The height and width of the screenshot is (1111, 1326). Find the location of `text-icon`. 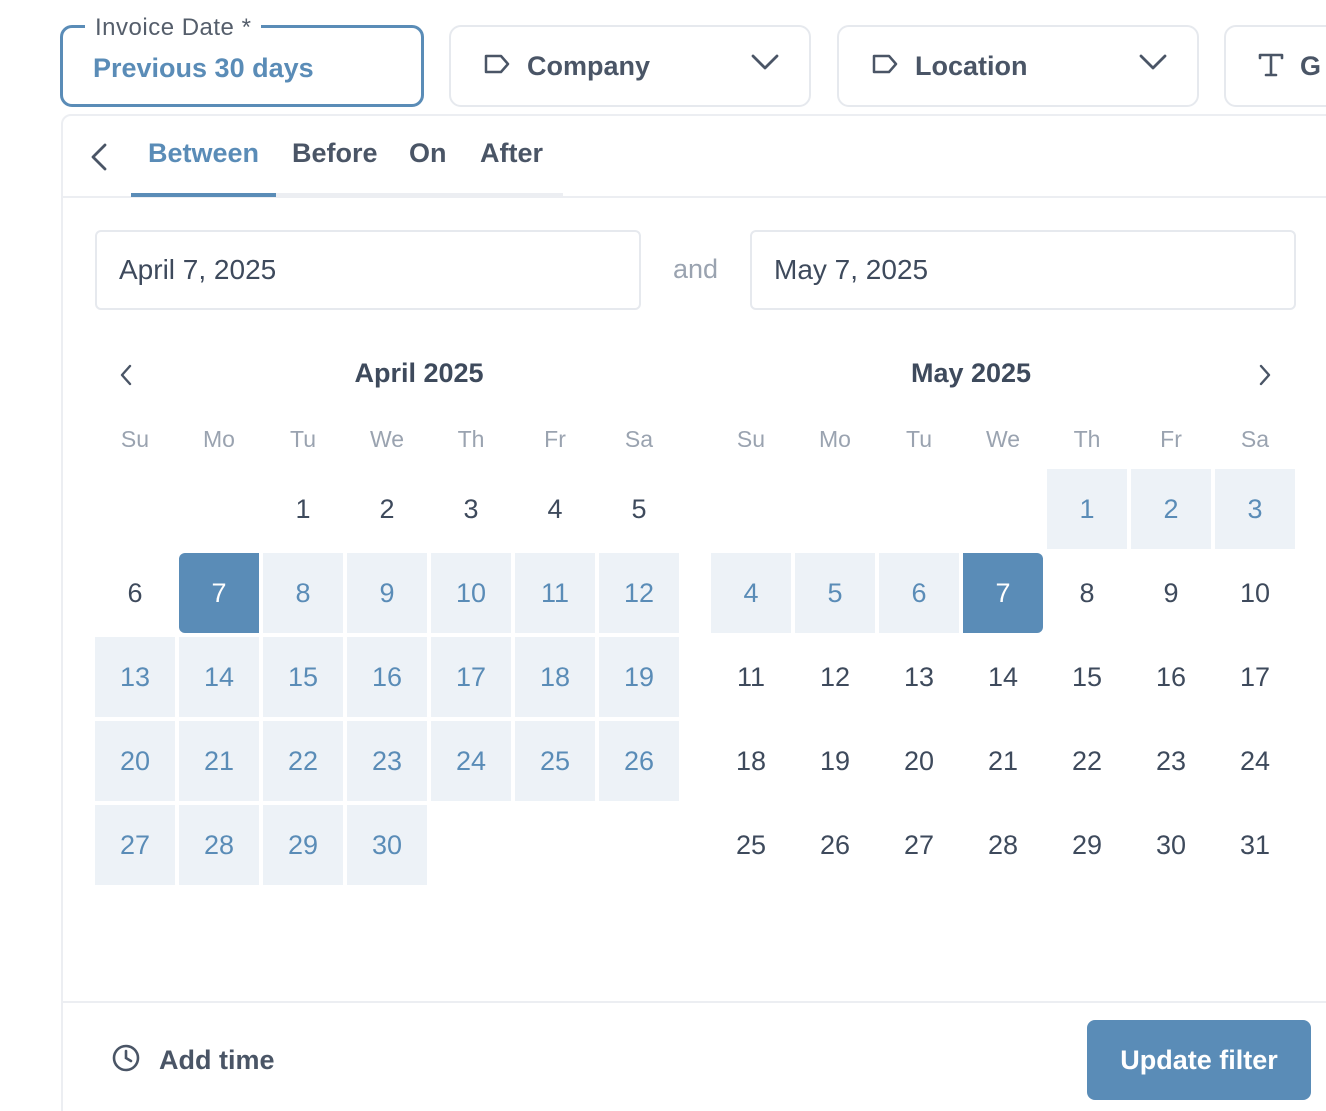

text-icon is located at coordinates (1271, 66).